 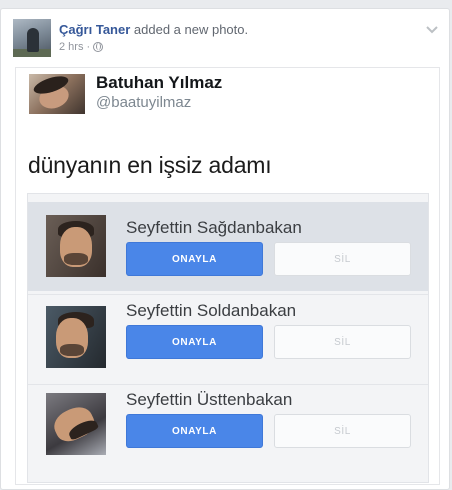 I want to click on request-name: Seyfettin Üsttenbakan, so click(x=209, y=399).